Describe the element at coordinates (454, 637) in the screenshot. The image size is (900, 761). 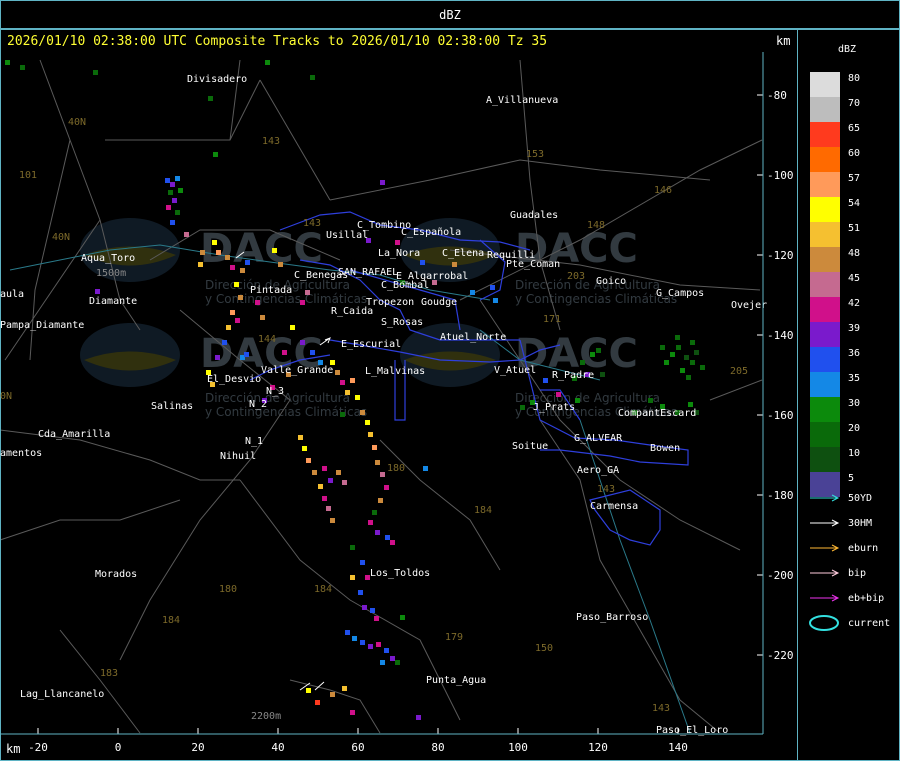
I see `route-label: 179` at that location.